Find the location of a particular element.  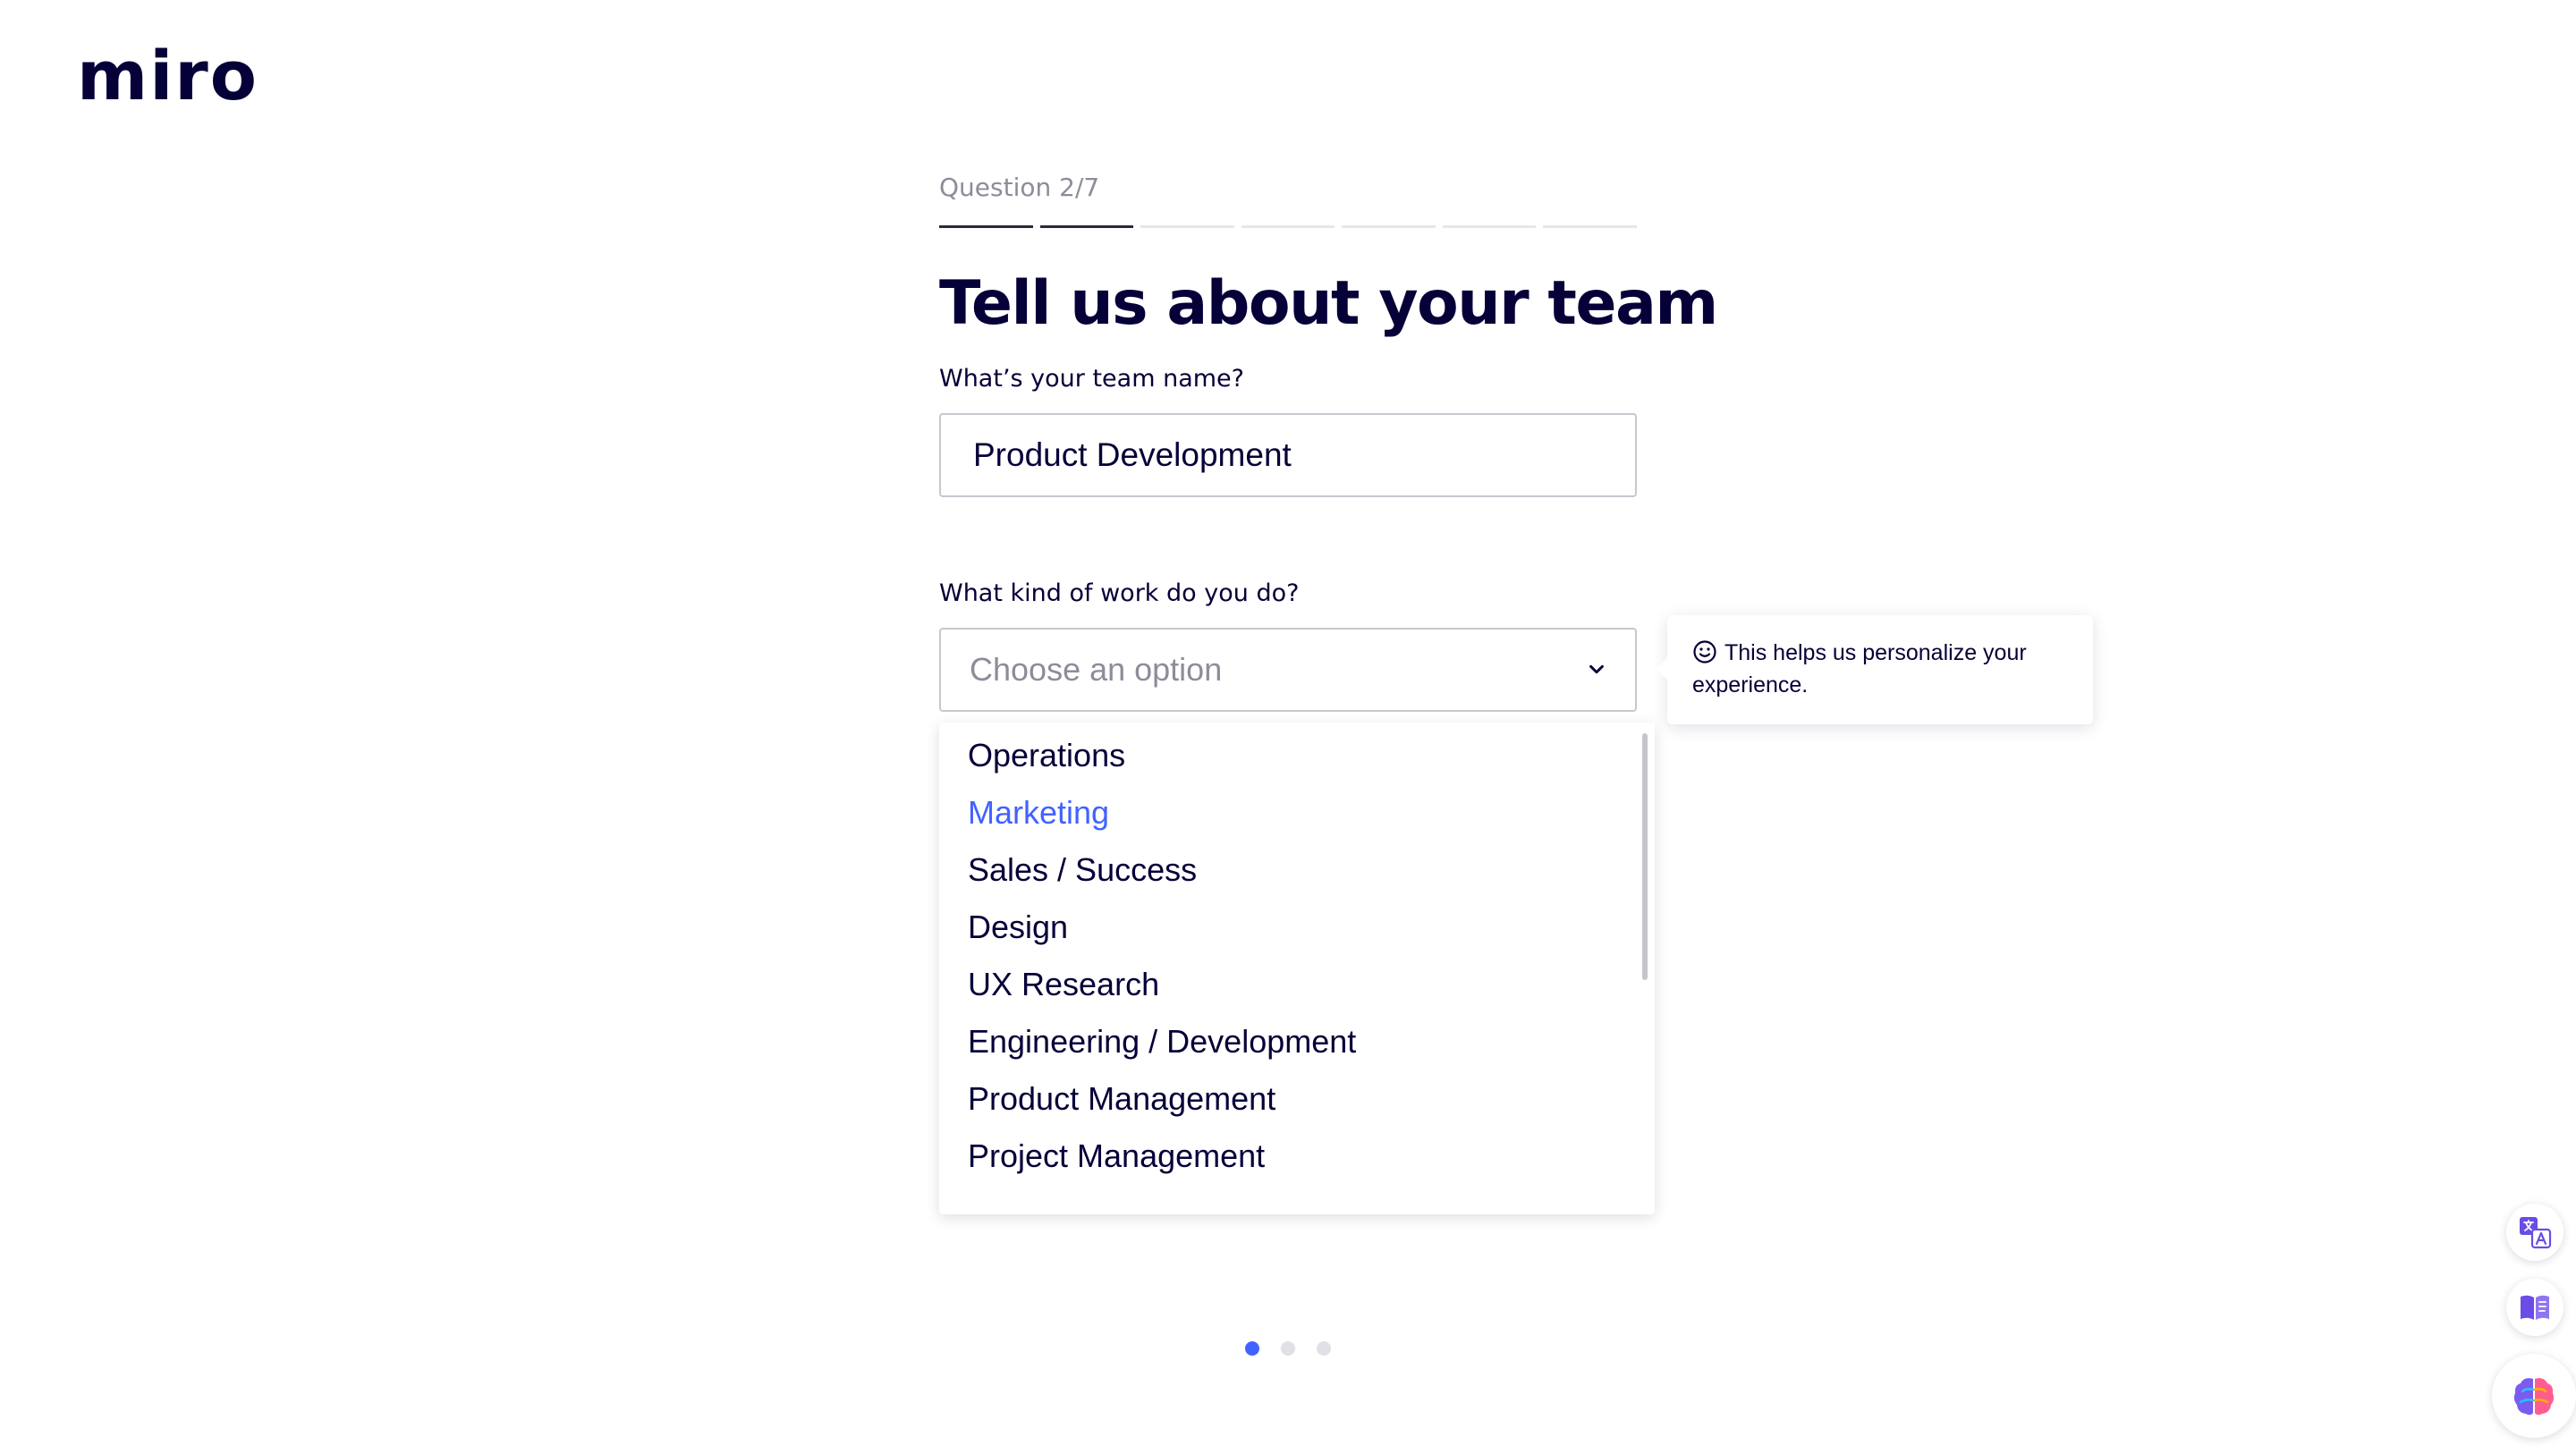

dropdown-option-design: Design is located at coordinates (1018, 928).